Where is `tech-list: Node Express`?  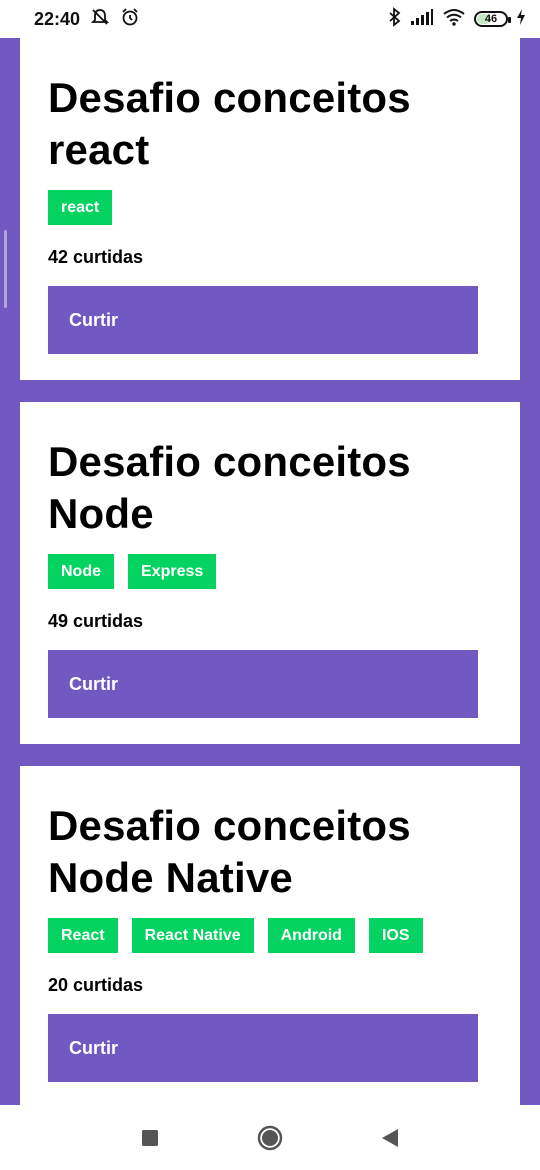 tech-list: Node Express is located at coordinates (270, 571).